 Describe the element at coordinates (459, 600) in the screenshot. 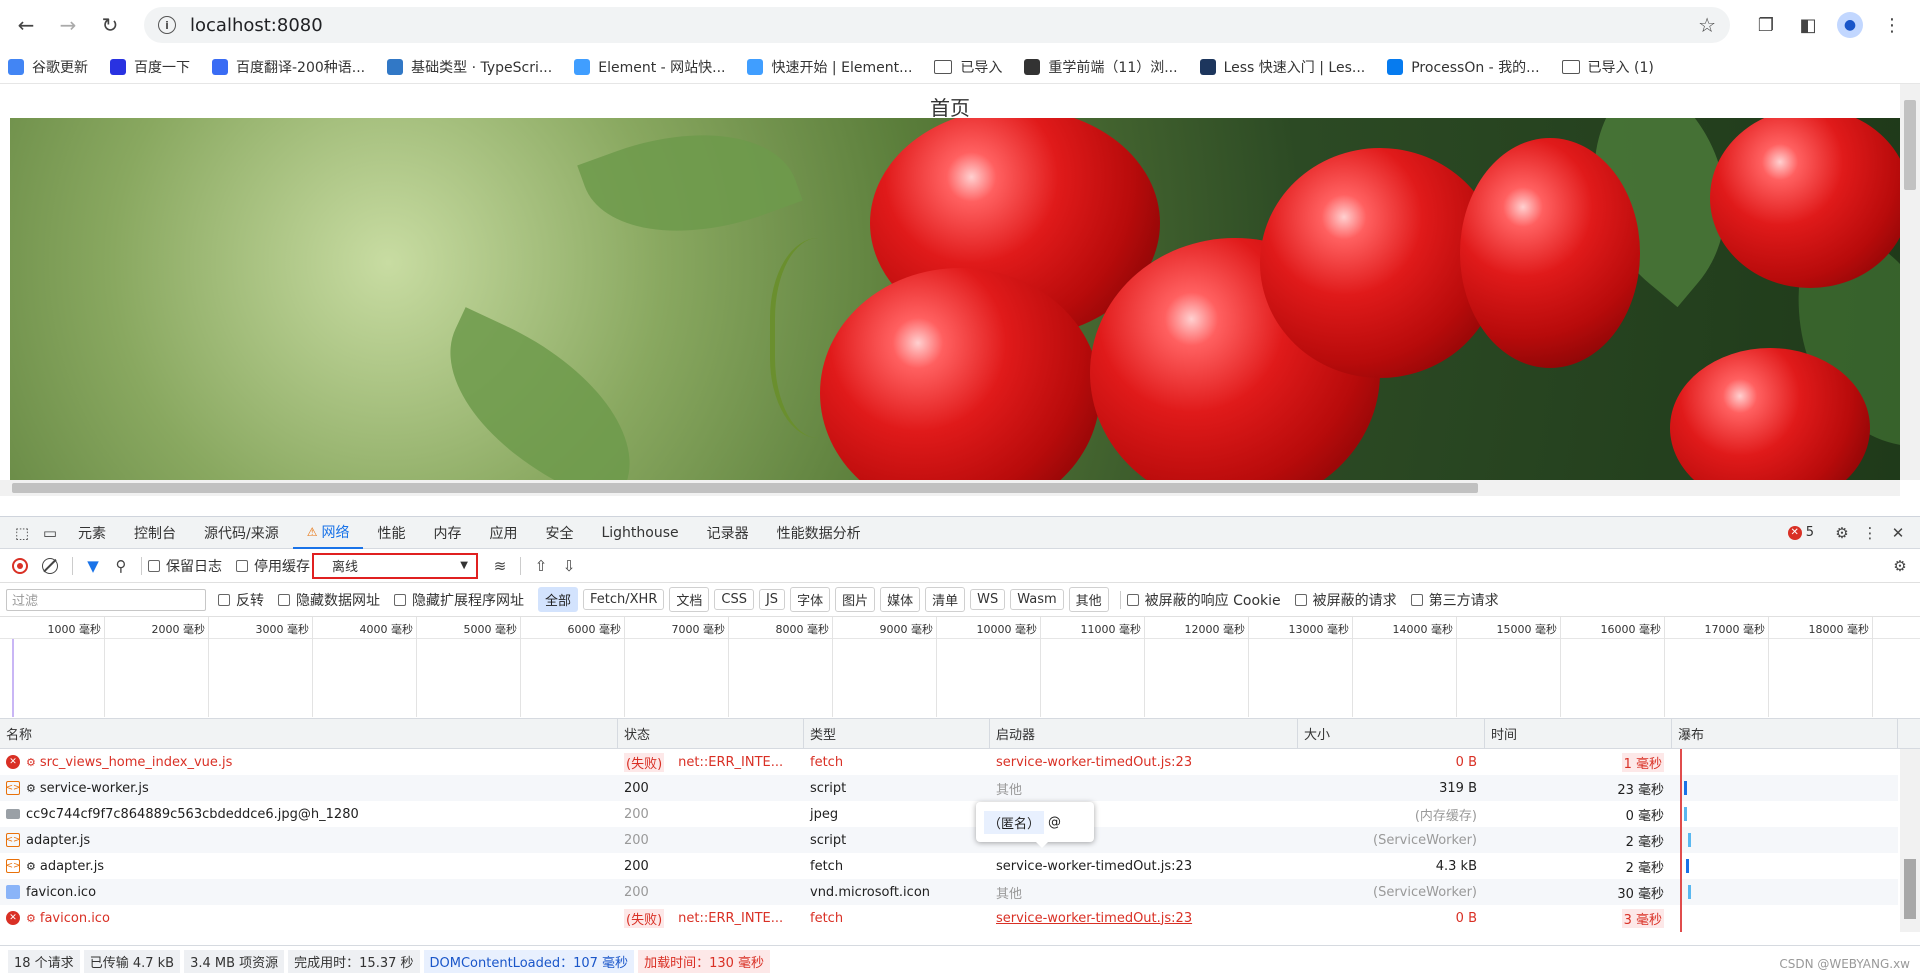

I see `hide-extension-urls-checkbox: 隐藏扩展程序网址` at that location.